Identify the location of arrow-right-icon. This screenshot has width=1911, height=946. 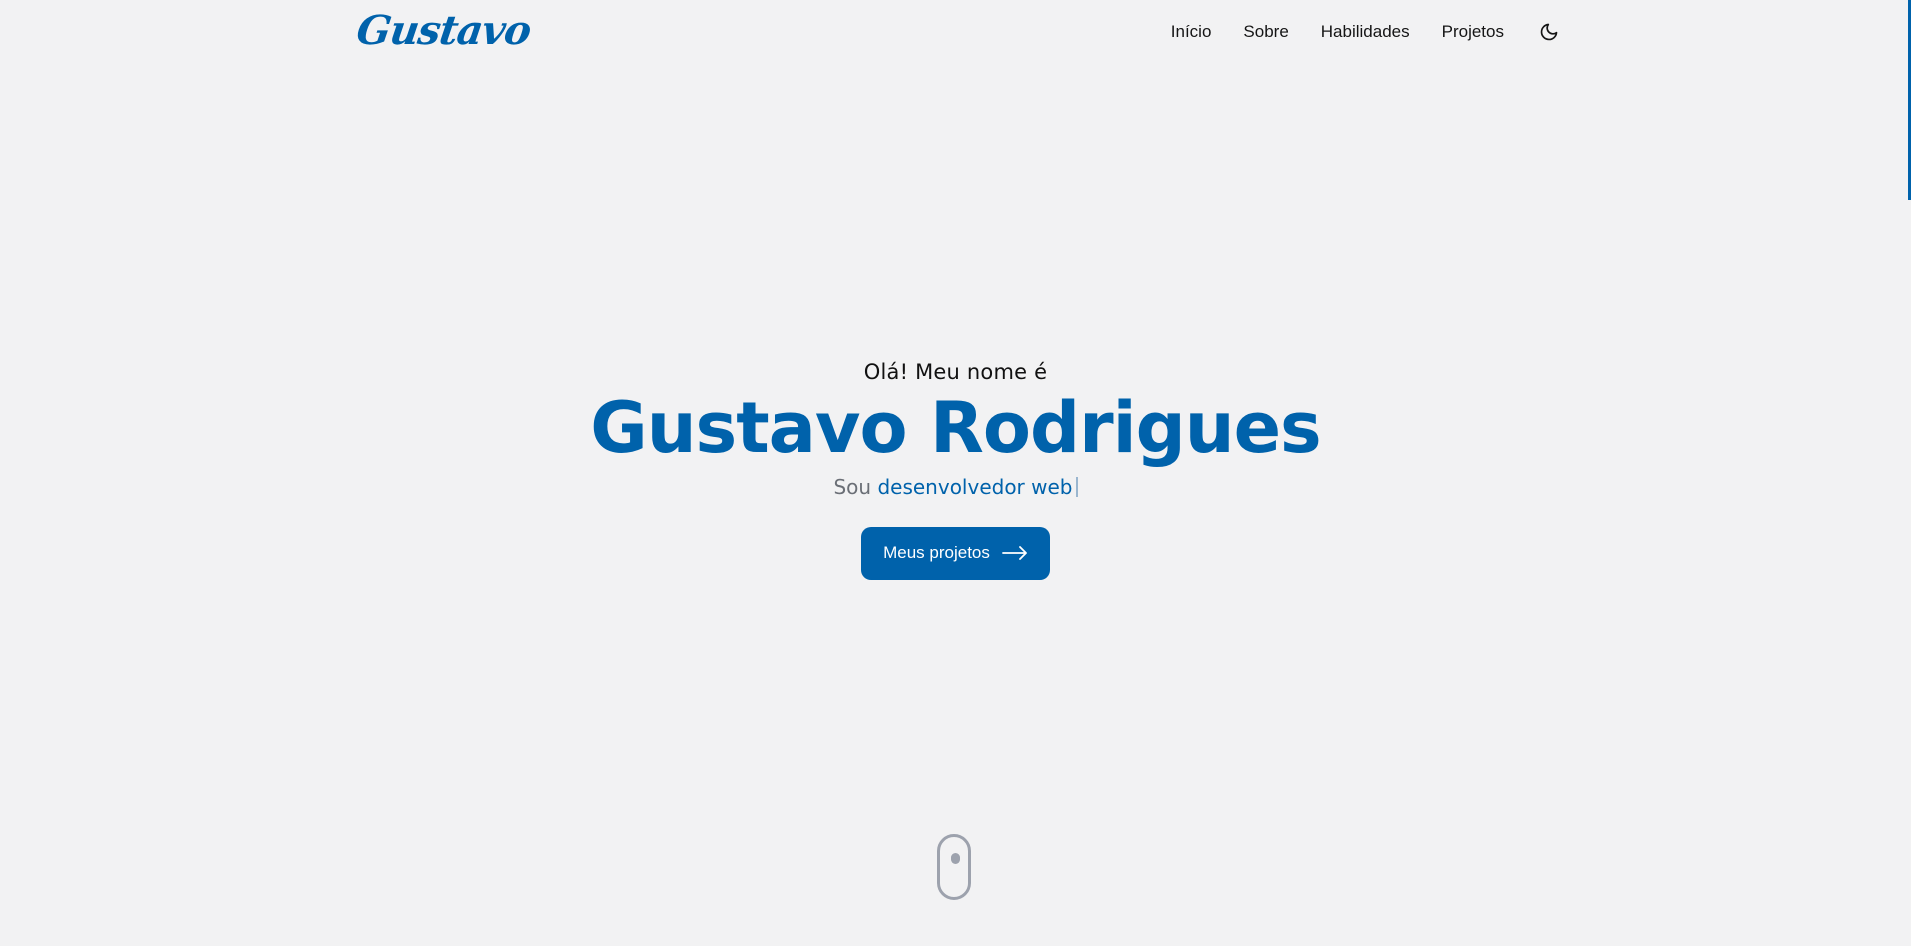
(1014, 553).